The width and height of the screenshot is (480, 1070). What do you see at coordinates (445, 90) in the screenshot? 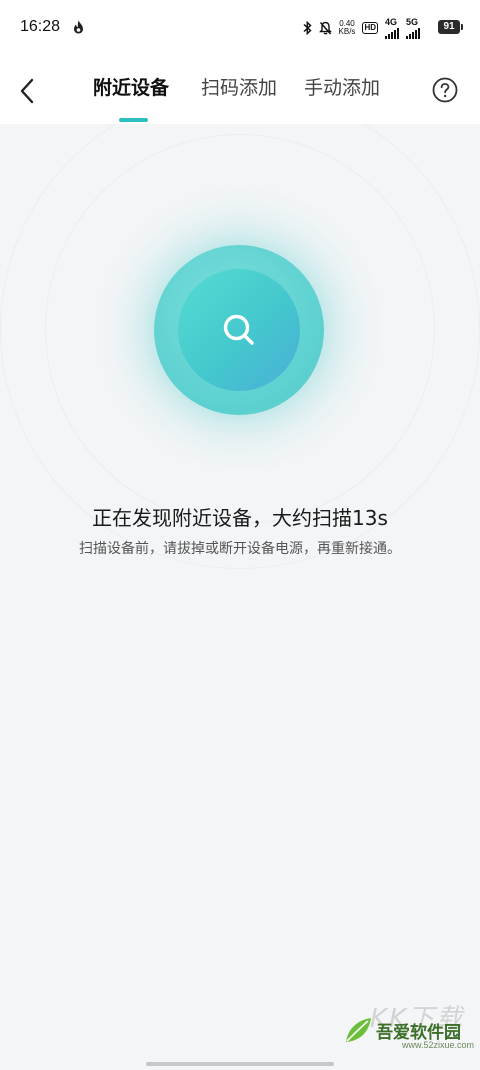
I see `help-icon` at bounding box center [445, 90].